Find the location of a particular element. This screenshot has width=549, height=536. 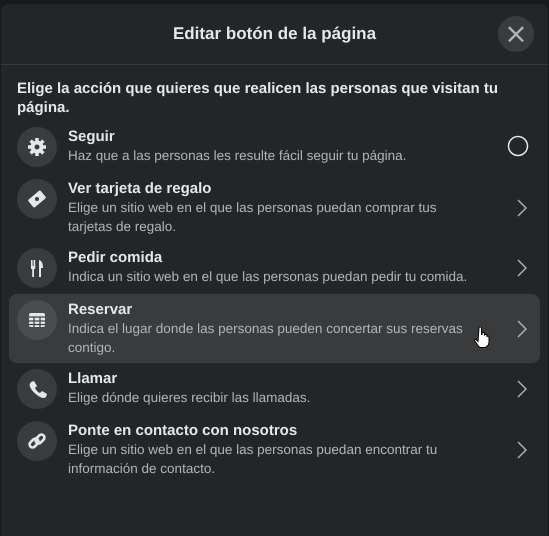

action-option: Reservar Indica el lugar donde las personas pueden concertar sus reservas contigo. is located at coordinates (274, 328).